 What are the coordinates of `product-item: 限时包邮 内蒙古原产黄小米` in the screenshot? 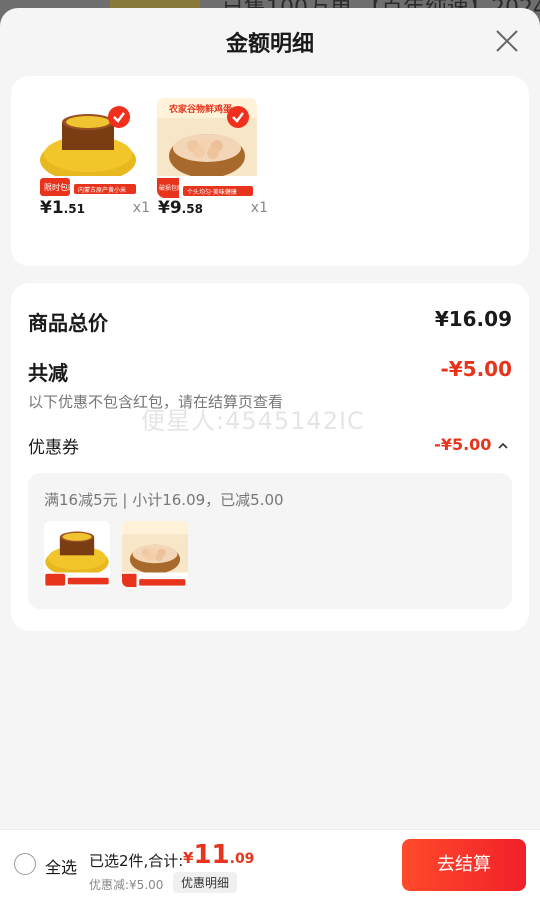 It's located at (88, 148).